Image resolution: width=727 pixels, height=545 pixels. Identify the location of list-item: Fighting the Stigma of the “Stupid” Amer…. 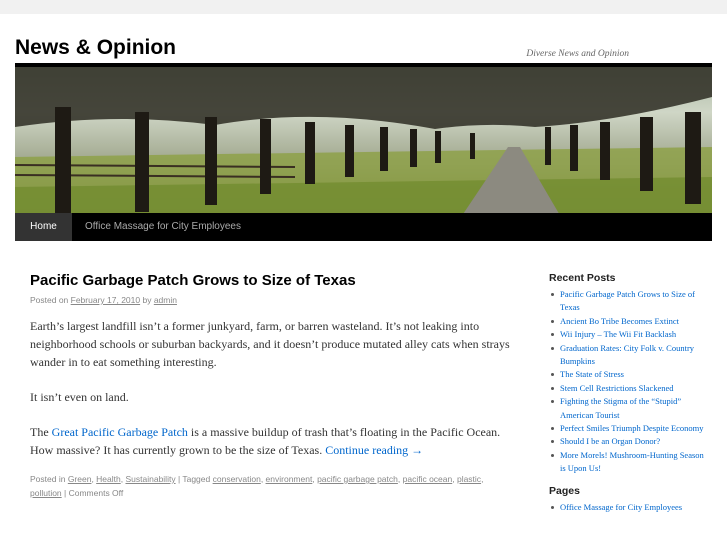
(629, 408).